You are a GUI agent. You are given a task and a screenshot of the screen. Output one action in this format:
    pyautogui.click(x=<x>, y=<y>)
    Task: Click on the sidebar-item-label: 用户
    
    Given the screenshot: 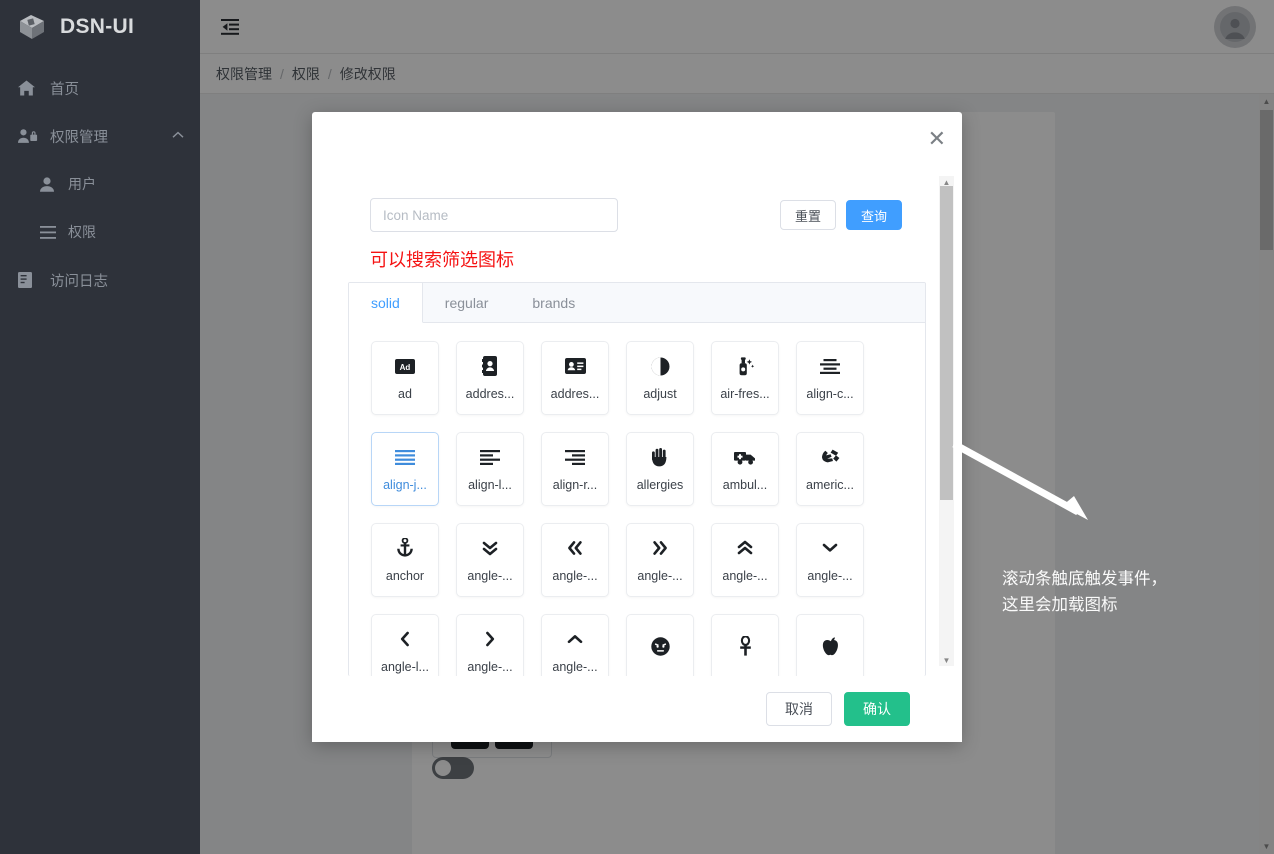 What is the action you would take?
    pyautogui.click(x=82, y=184)
    